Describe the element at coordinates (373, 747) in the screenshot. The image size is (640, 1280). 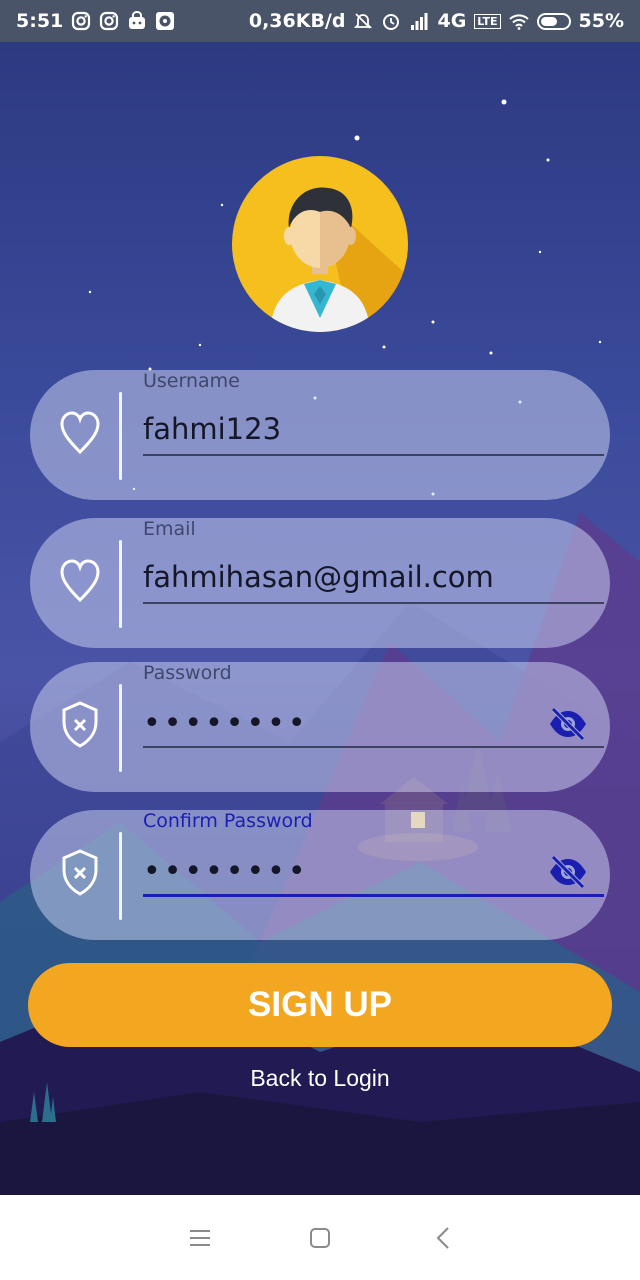
I see `password-underline` at that location.